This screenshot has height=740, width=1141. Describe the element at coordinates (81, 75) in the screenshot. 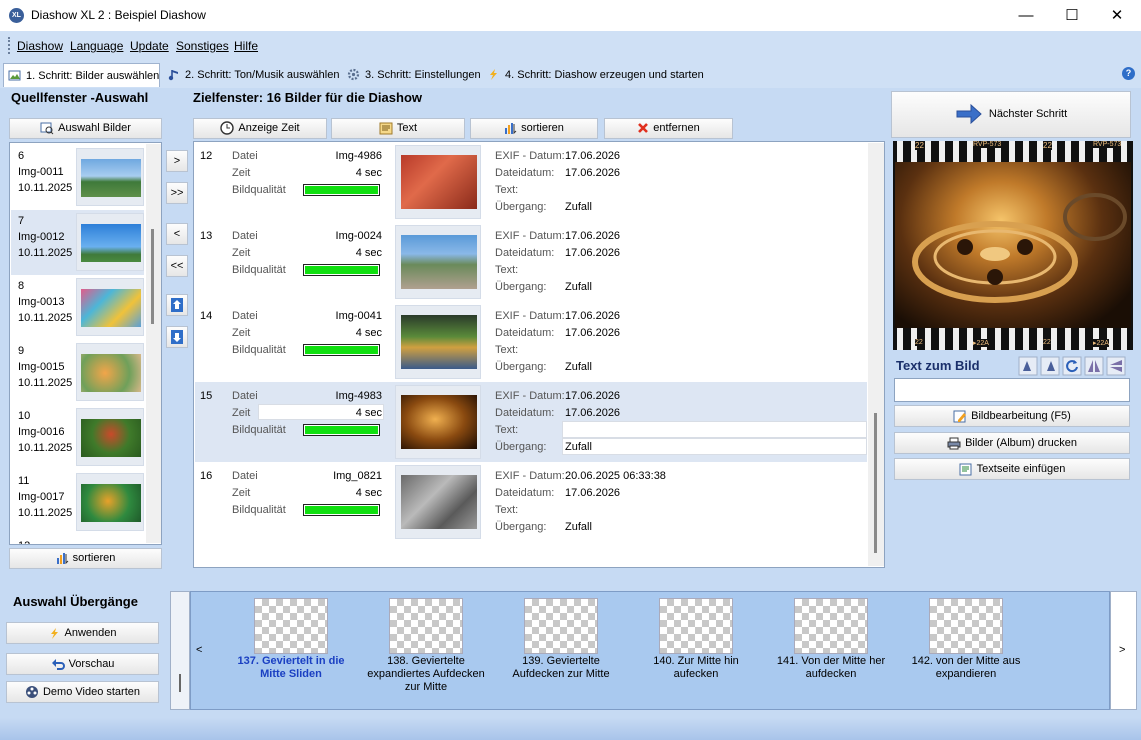

I see `tab-step-1: 1. Schritt: Bilder auswählen` at that location.